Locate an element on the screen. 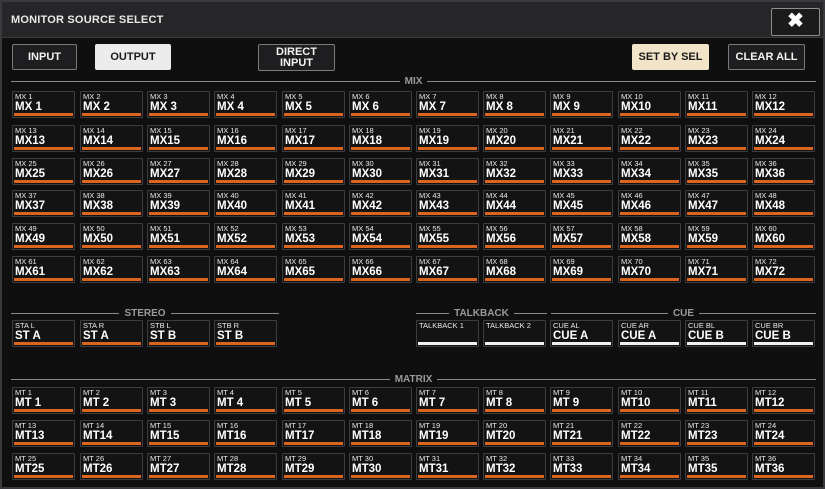  mix-button: MX 8 MX 8 is located at coordinates (514, 104).